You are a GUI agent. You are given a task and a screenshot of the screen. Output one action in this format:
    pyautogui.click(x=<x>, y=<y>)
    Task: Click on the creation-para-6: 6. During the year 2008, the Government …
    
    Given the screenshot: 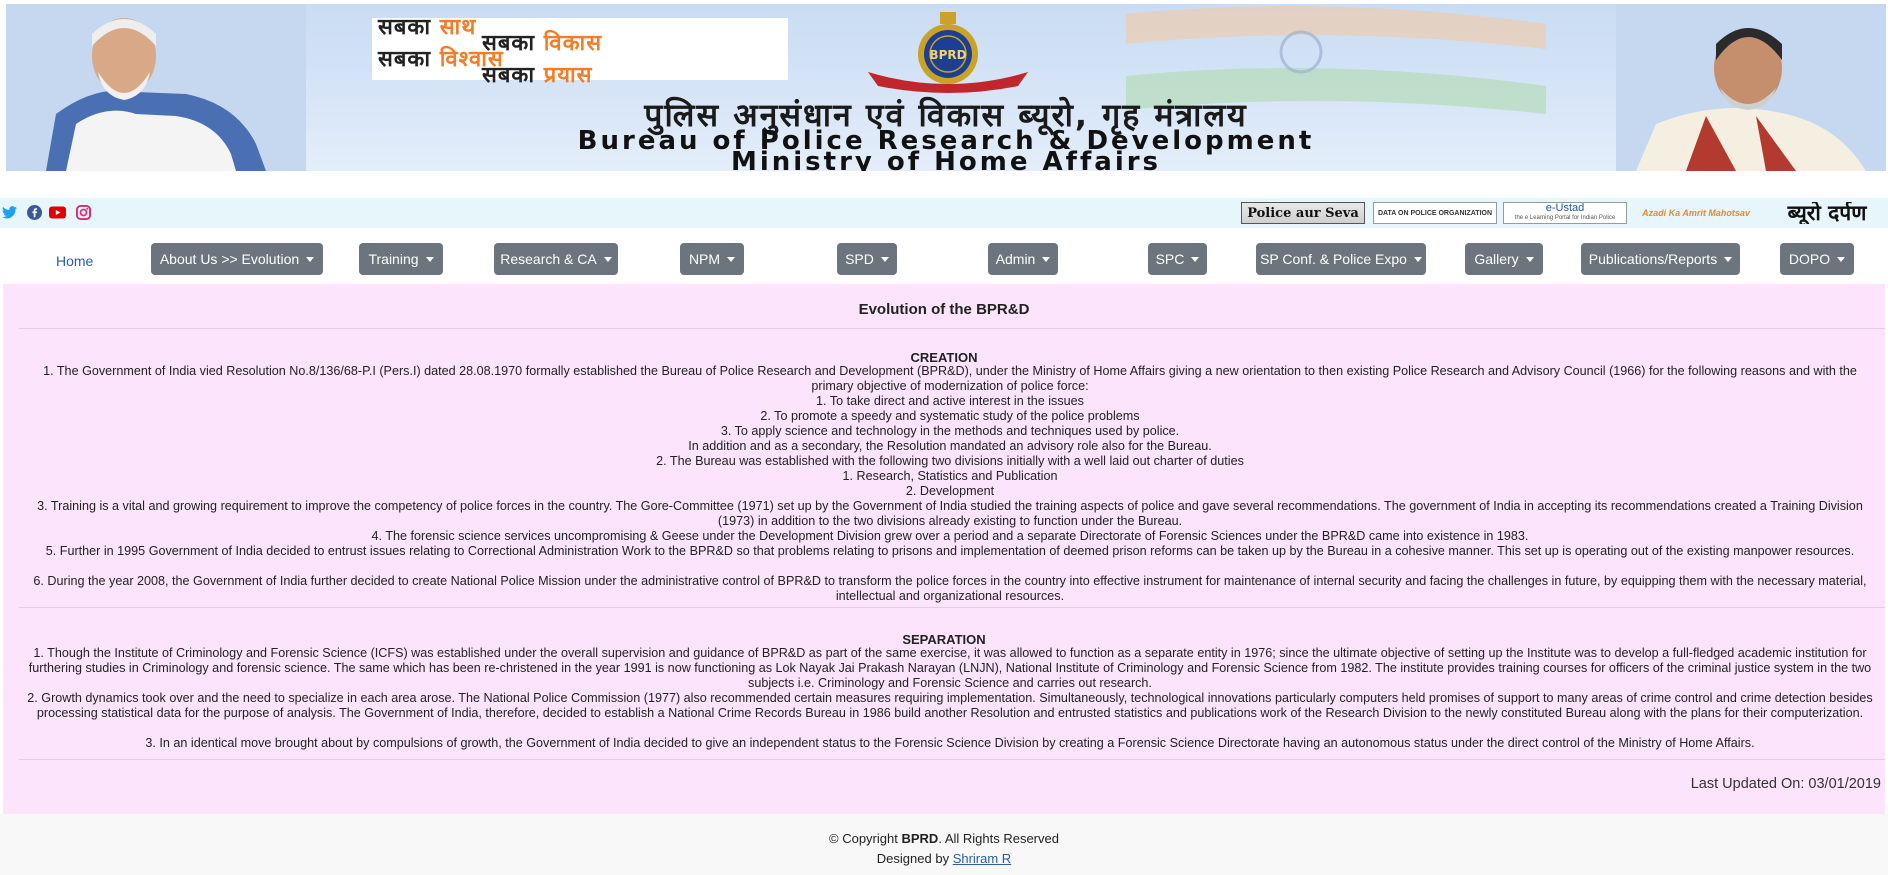 What is the action you would take?
    pyautogui.click(x=950, y=588)
    